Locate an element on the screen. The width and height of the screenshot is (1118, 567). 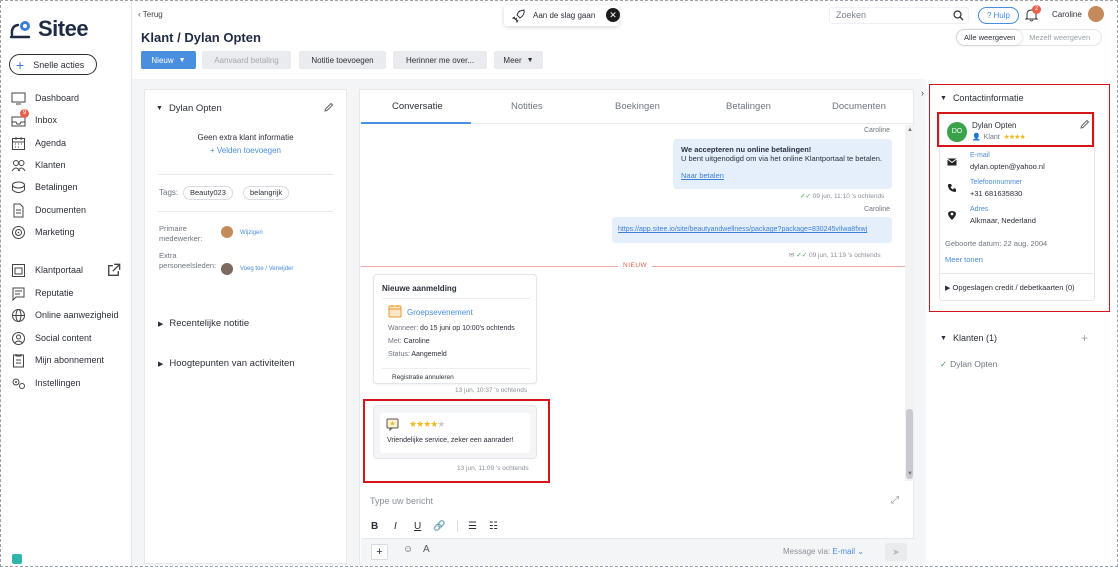
expand-icon: ⤢ is located at coordinates (895, 500).